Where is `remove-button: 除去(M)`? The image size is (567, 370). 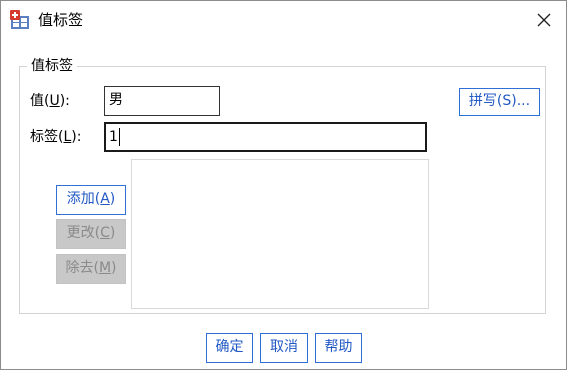
remove-button: 除去(M) is located at coordinates (91, 269).